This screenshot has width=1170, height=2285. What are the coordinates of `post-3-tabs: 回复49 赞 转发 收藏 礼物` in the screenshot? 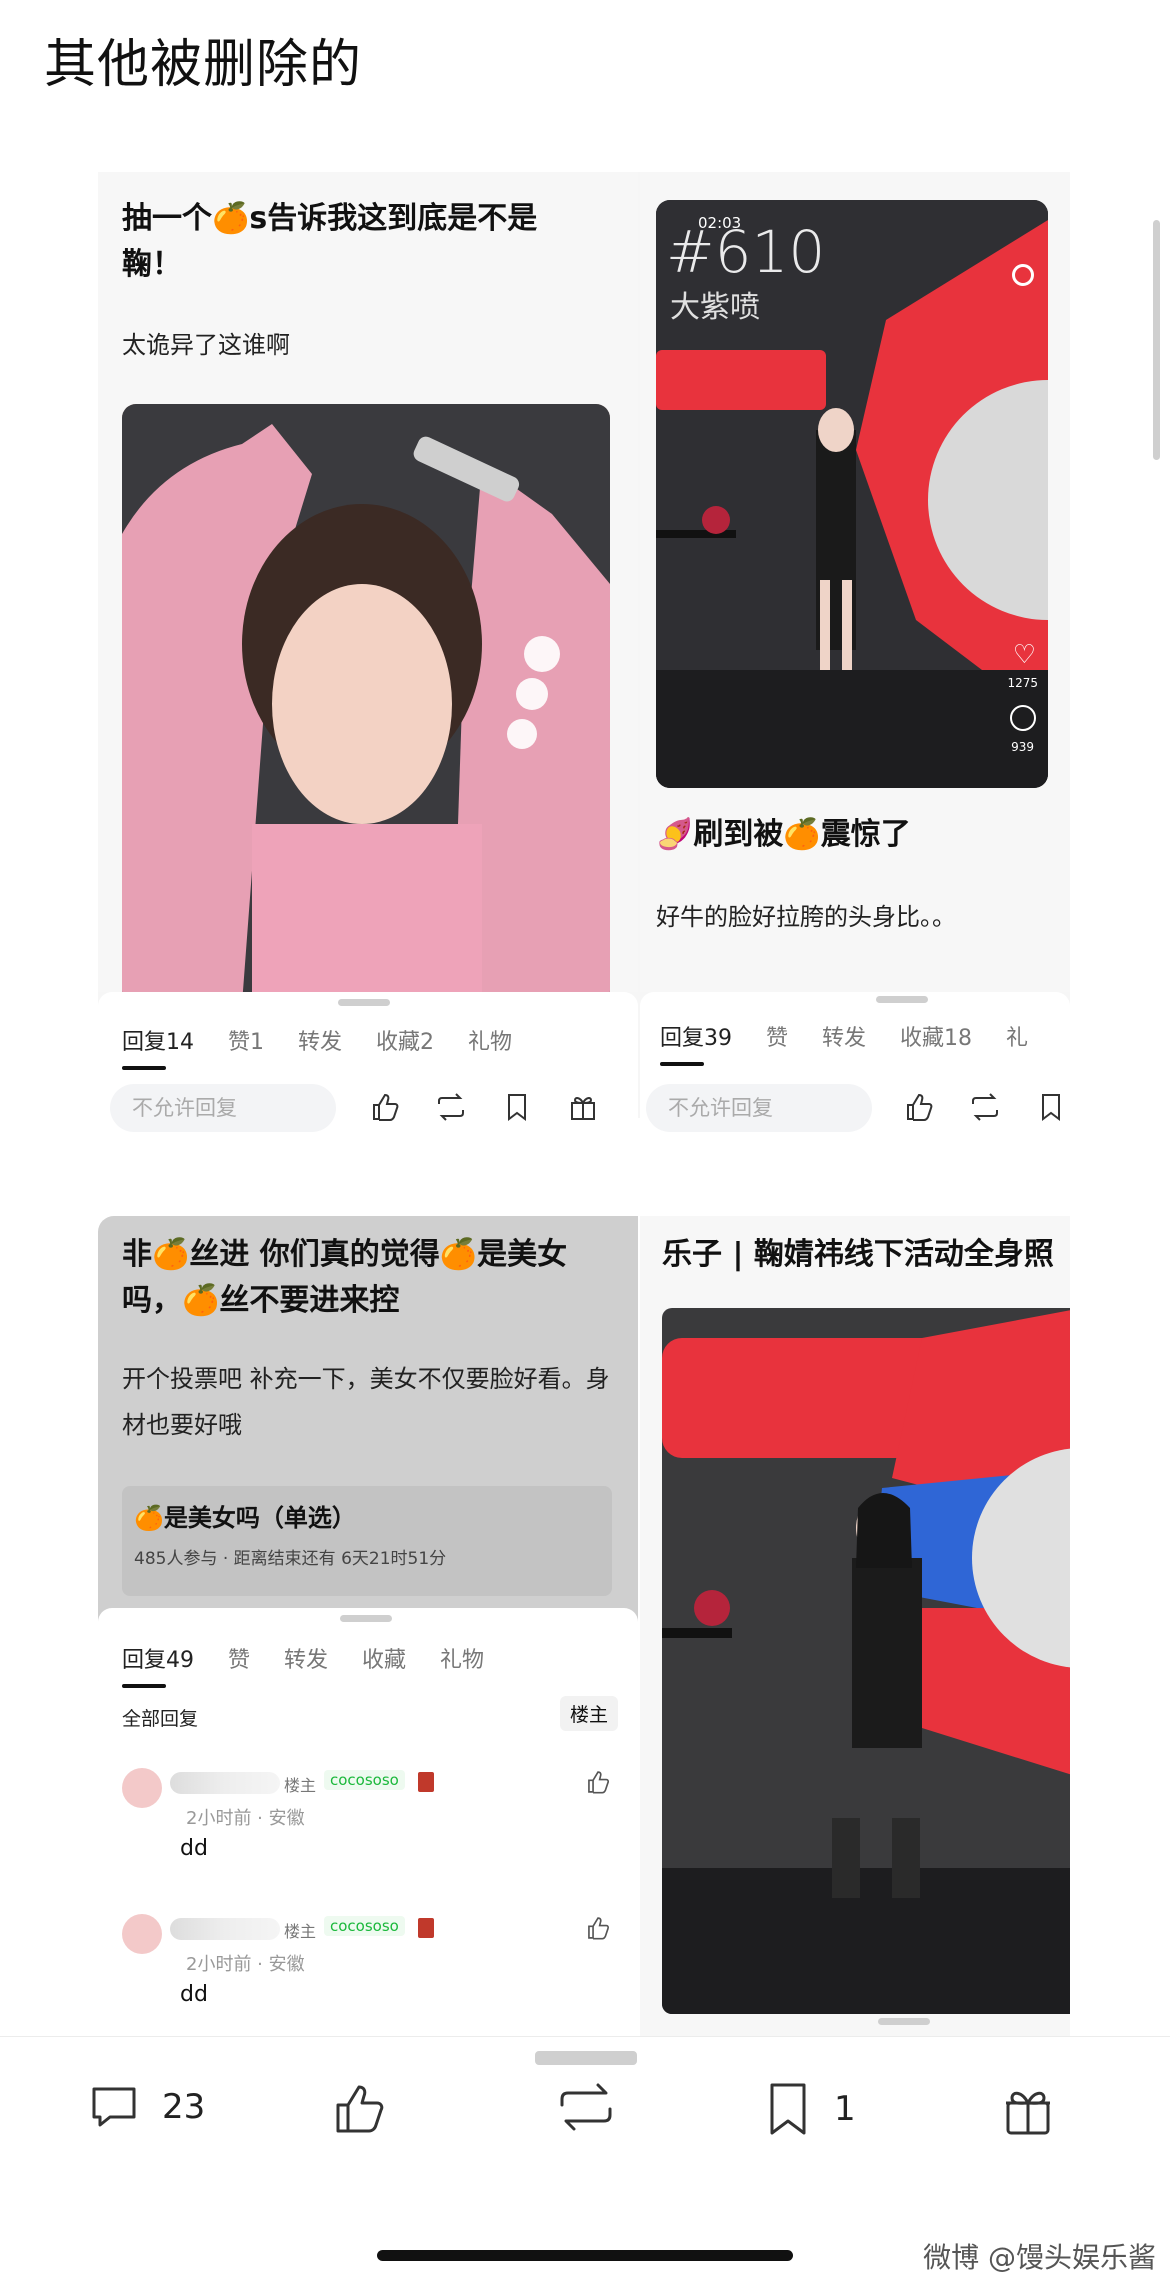 It's located at (320, 1665).